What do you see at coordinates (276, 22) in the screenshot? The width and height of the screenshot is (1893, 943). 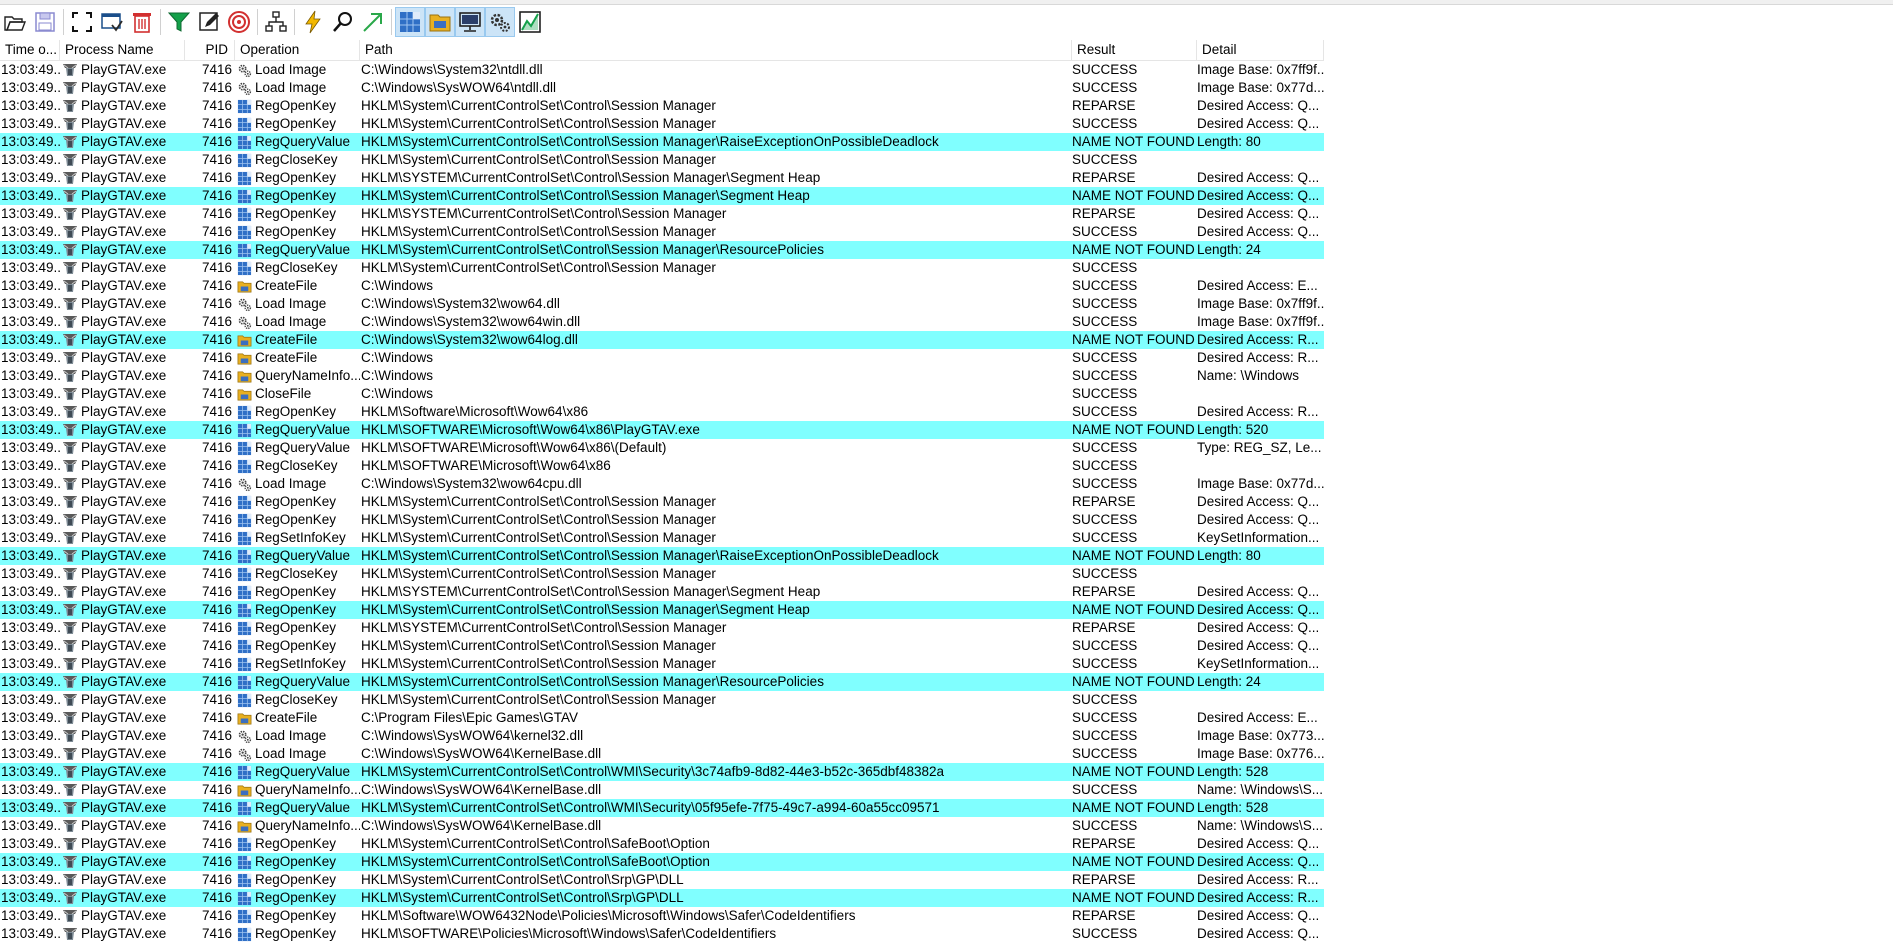 I see `process-tree-button` at bounding box center [276, 22].